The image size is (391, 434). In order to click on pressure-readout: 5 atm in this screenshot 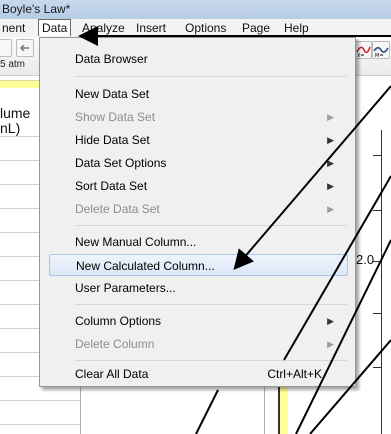, I will do `click(13, 64)`.